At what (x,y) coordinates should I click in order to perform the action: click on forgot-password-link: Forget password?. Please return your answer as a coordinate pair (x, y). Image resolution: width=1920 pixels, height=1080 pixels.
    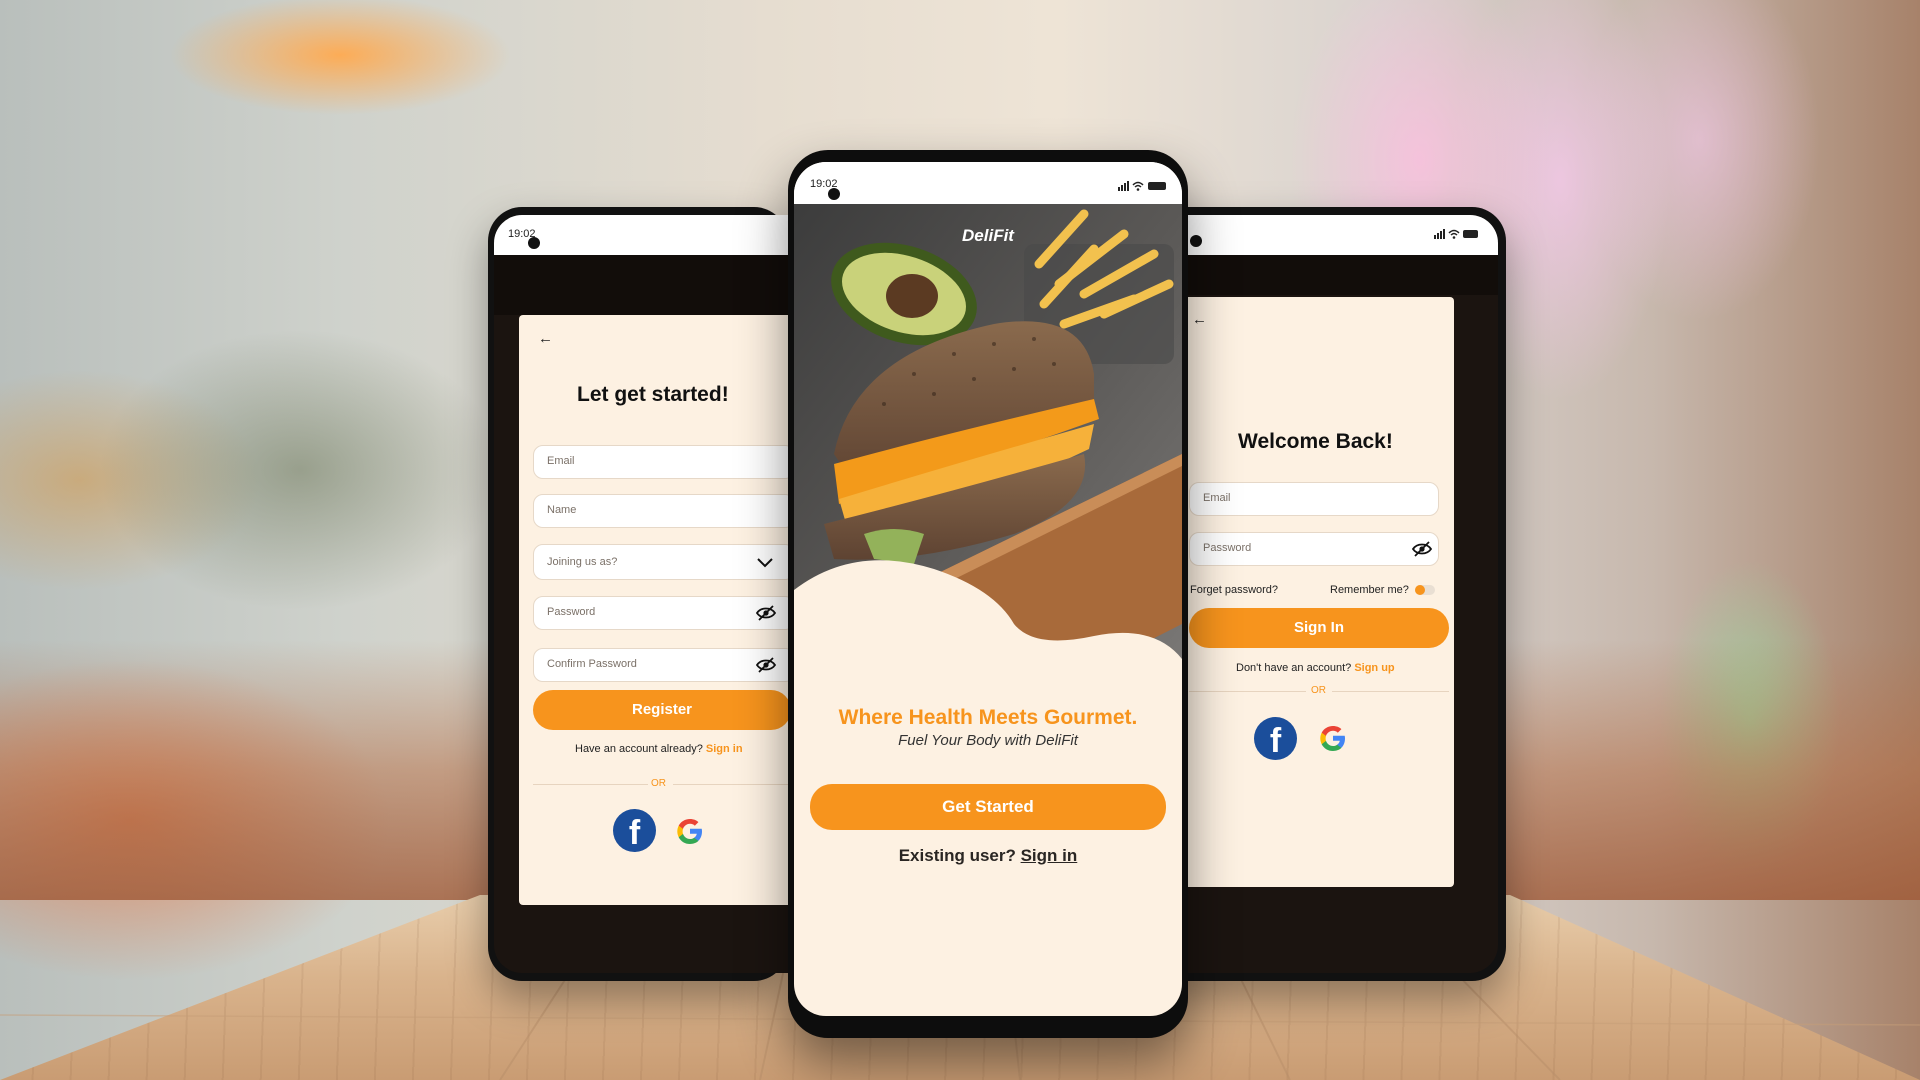
    Looking at the image, I should click on (1234, 590).